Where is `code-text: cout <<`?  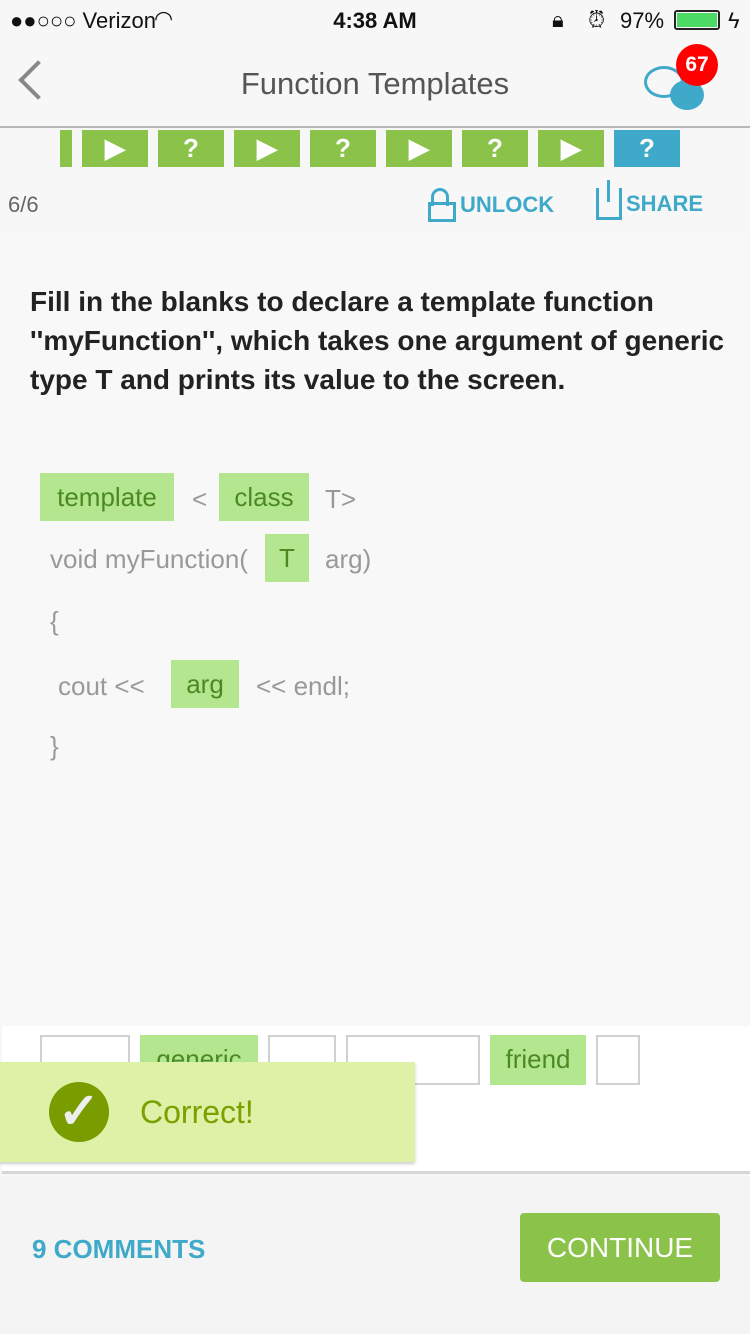
code-text: cout << is located at coordinates (101, 686).